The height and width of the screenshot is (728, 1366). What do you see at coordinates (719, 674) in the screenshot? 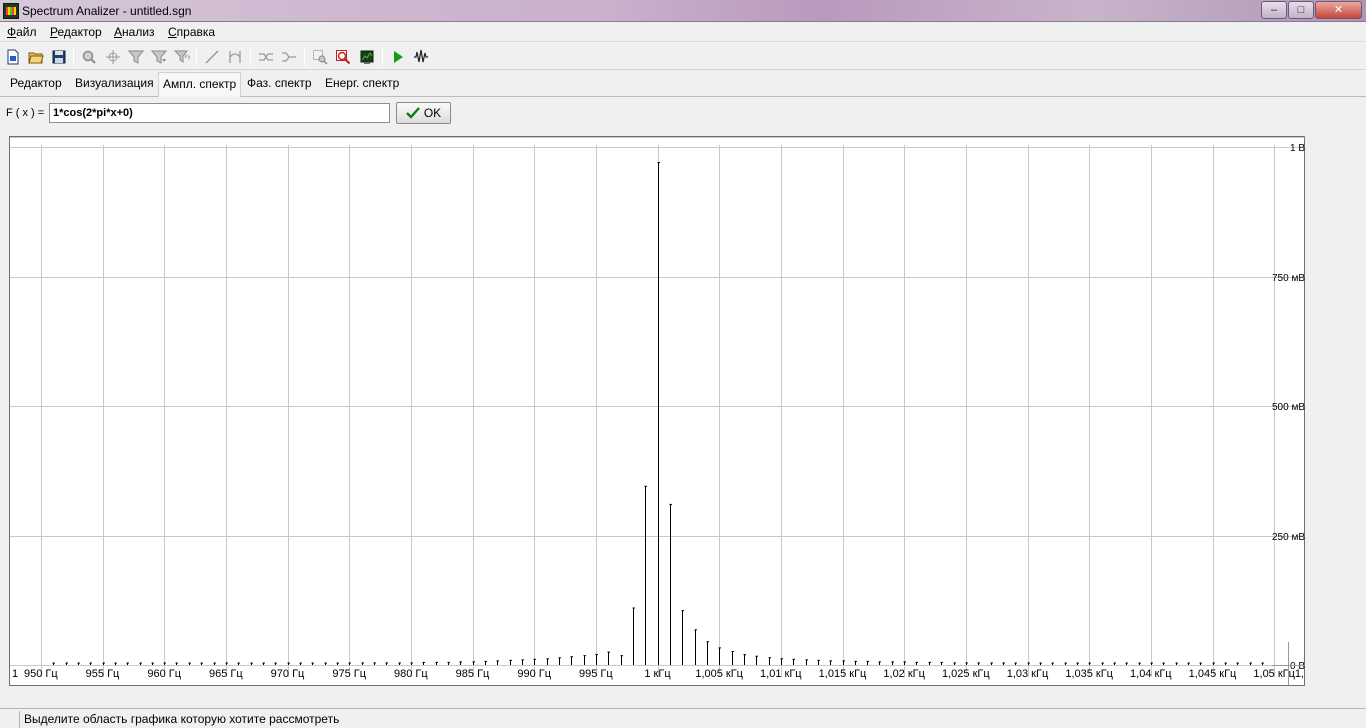
I see `x-tick-label: 1,005 кГц` at bounding box center [719, 674].